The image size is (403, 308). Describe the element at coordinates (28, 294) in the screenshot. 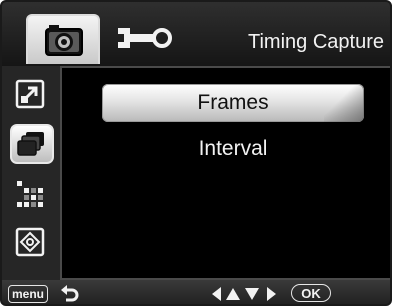

I see `menu-button: menu` at that location.